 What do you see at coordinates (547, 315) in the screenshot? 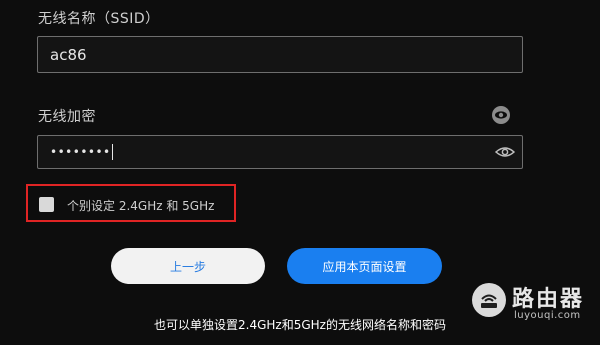
I see `watermark-subtitle: luyouqi.com` at bounding box center [547, 315].